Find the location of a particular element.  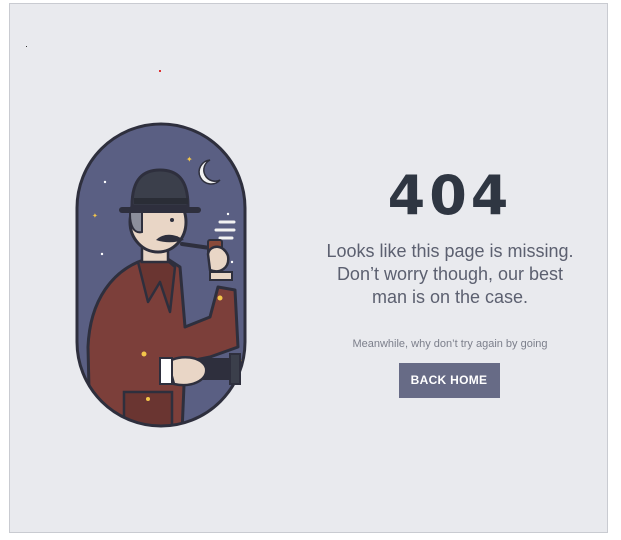

error-code: 404 is located at coordinates (450, 195).